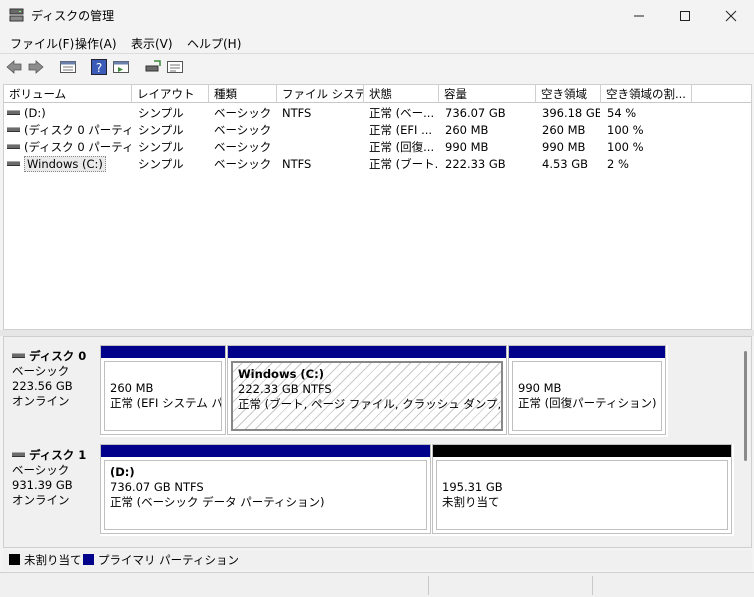 The height and width of the screenshot is (597, 754). What do you see at coordinates (564, 147) in the screenshot?
I see `volume-free: 990 MB` at bounding box center [564, 147].